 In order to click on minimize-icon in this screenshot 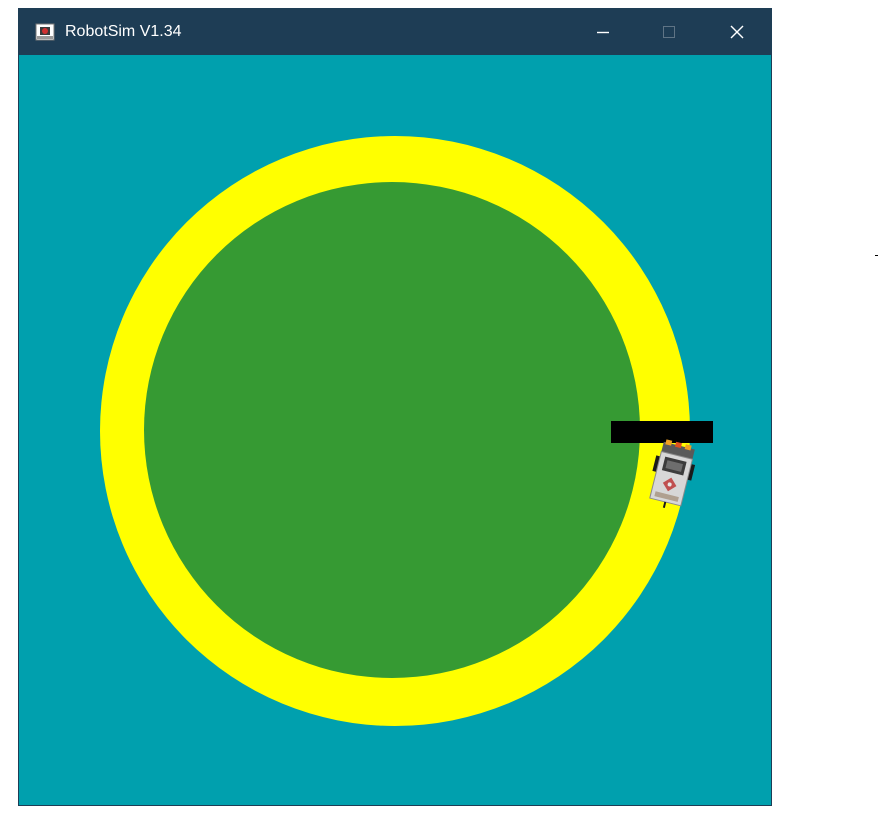, I will do `click(603, 32)`.